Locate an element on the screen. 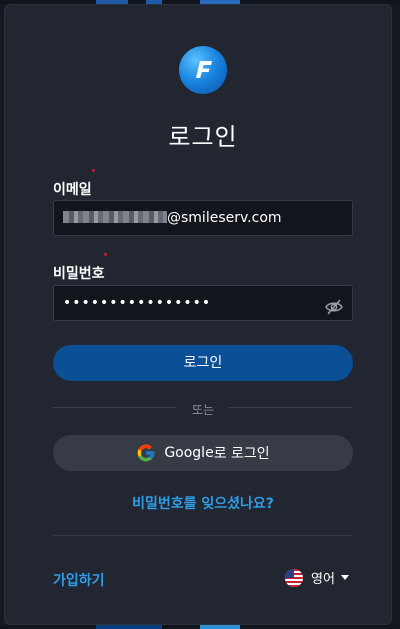  divider-line-right is located at coordinates (291, 407).